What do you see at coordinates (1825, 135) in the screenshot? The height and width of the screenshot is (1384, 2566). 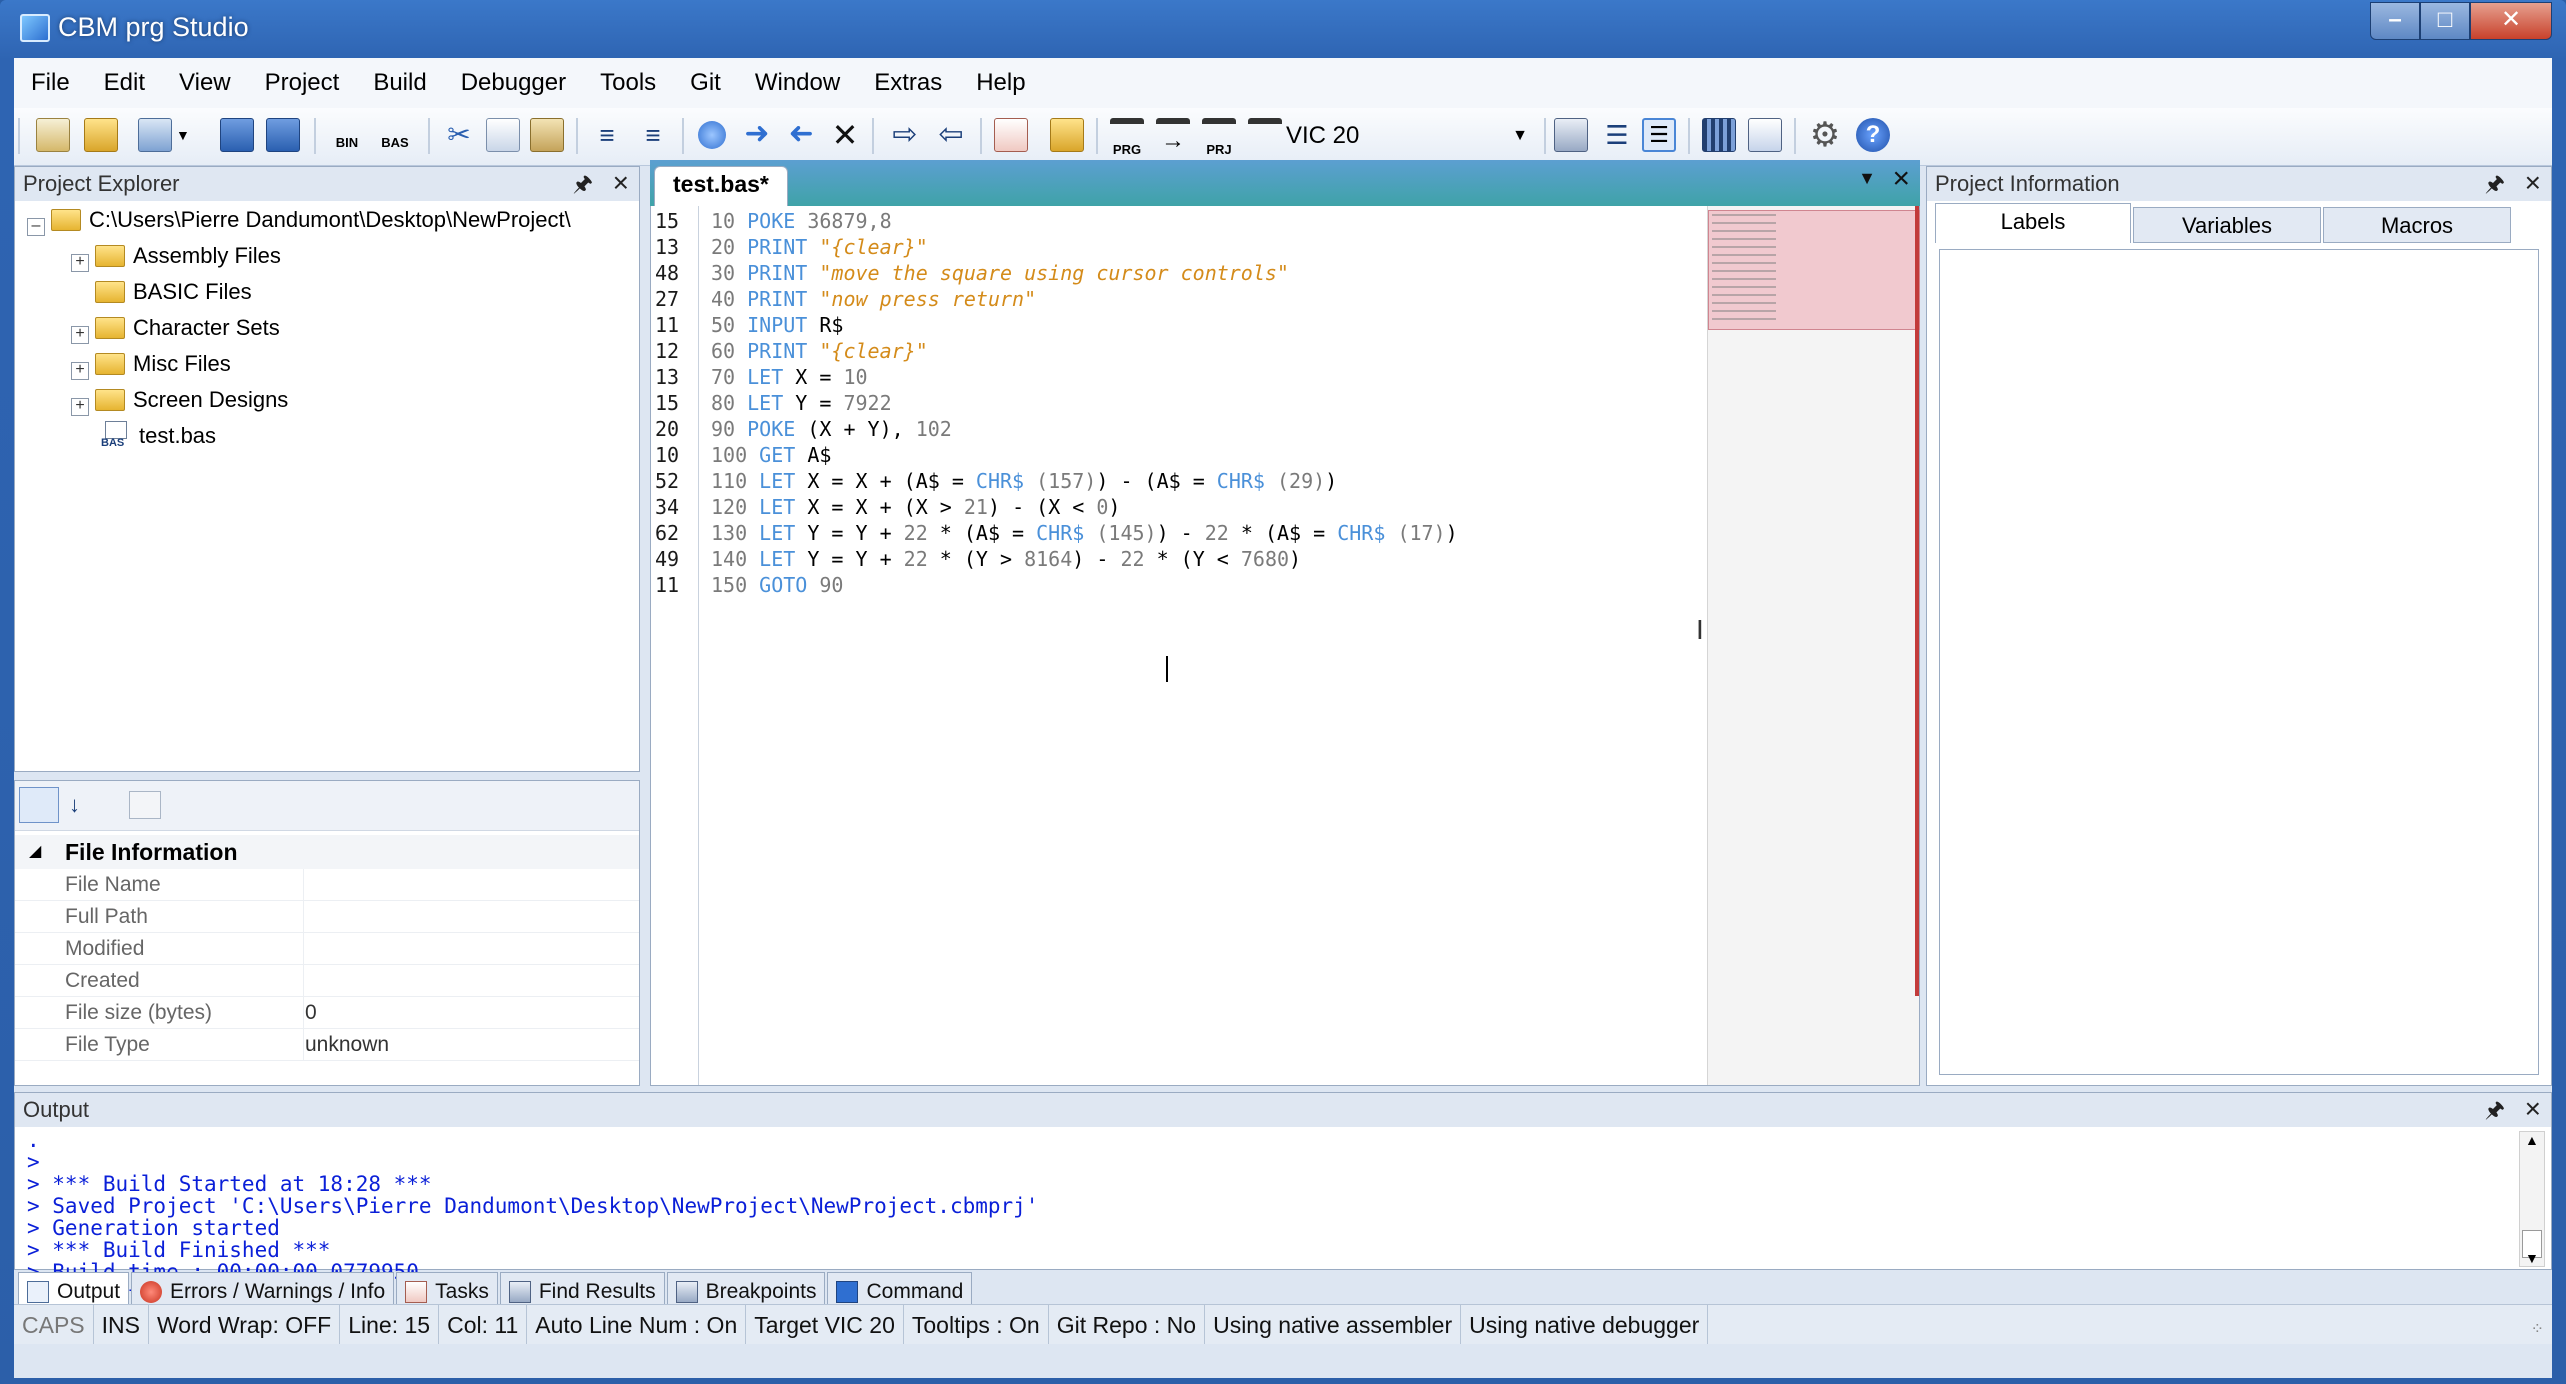 I see `gear-icon: ⚙` at bounding box center [1825, 135].